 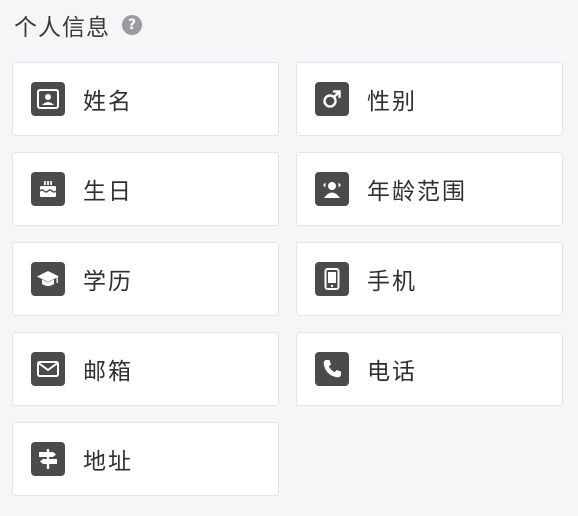 What do you see at coordinates (108, 192) in the screenshot?
I see `field-label: 生日` at bounding box center [108, 192].